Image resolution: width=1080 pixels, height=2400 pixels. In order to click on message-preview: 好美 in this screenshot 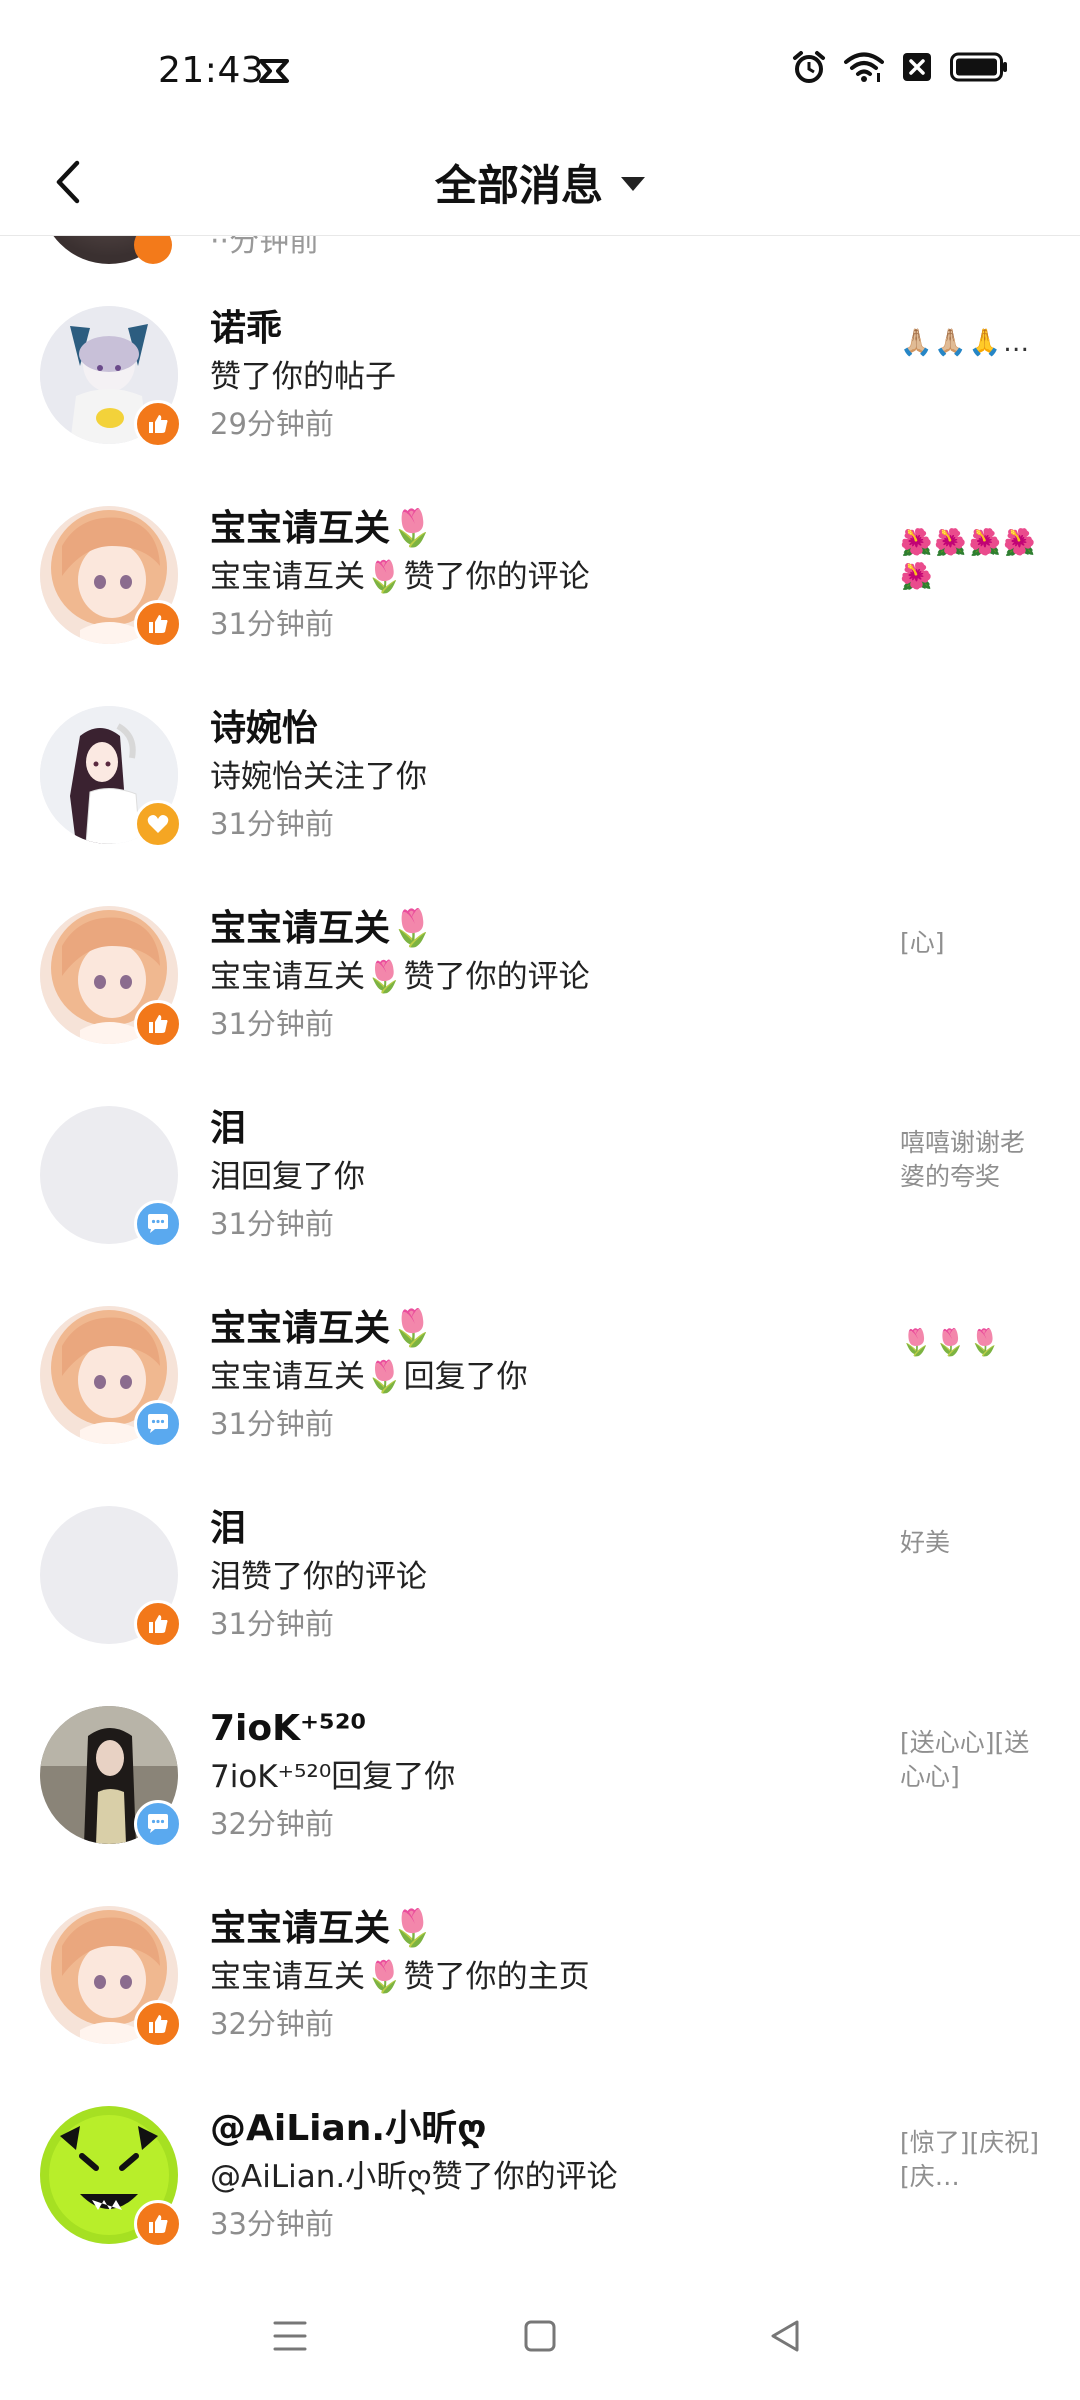, I will do `click(925, 1542)`.